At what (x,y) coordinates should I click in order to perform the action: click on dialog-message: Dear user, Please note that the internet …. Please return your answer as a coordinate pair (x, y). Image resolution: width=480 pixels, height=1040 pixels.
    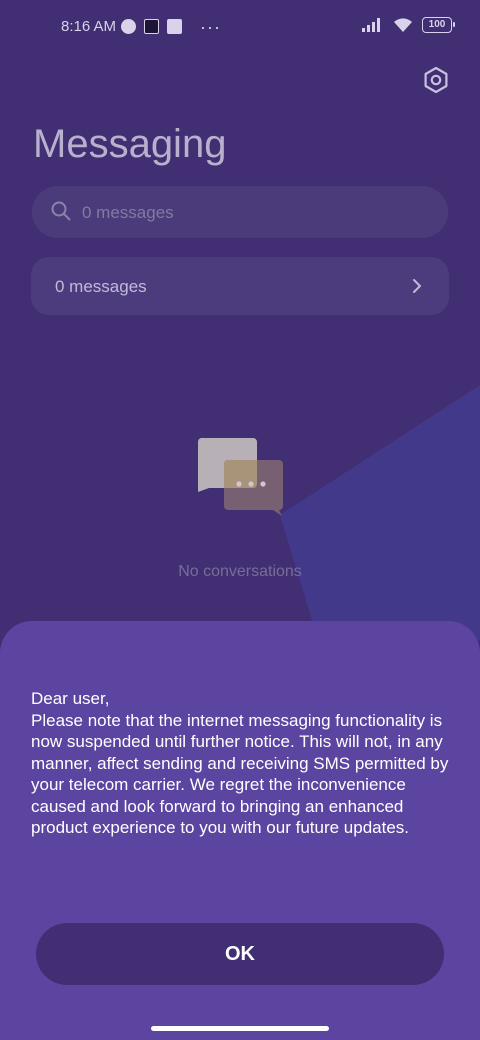
    Looking at the image, I should click on (246, 763).